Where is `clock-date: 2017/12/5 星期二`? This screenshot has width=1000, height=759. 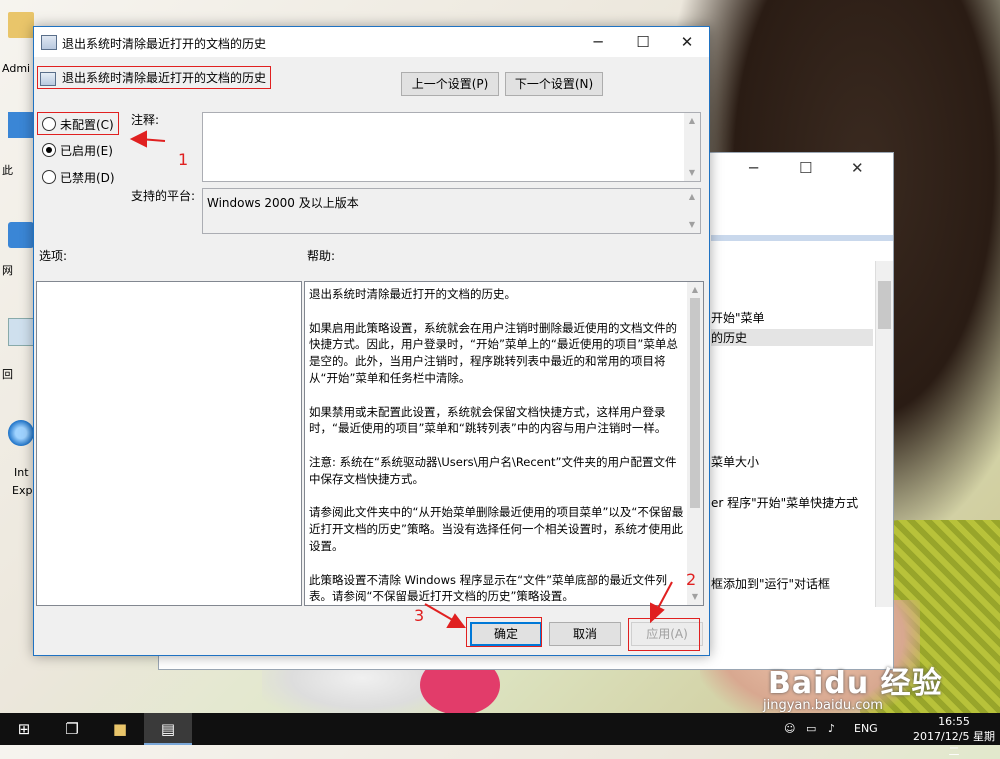
clock-date: 2017/12/5 星期二 is located at coordinates (954, 744).